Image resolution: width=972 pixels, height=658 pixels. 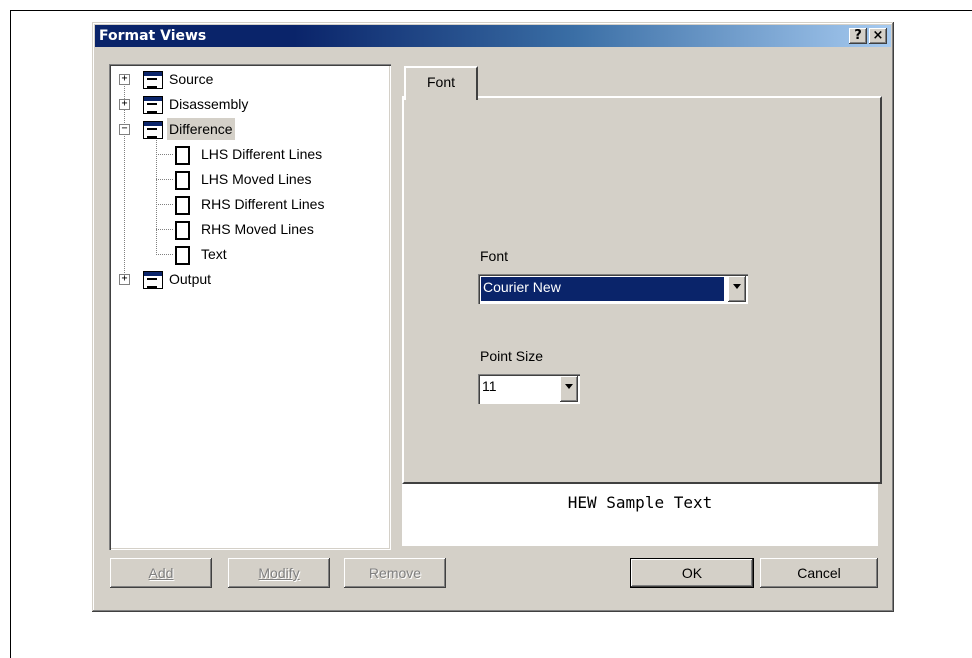 I want to click on point-size-value: 11, so click(x=489, y=386).